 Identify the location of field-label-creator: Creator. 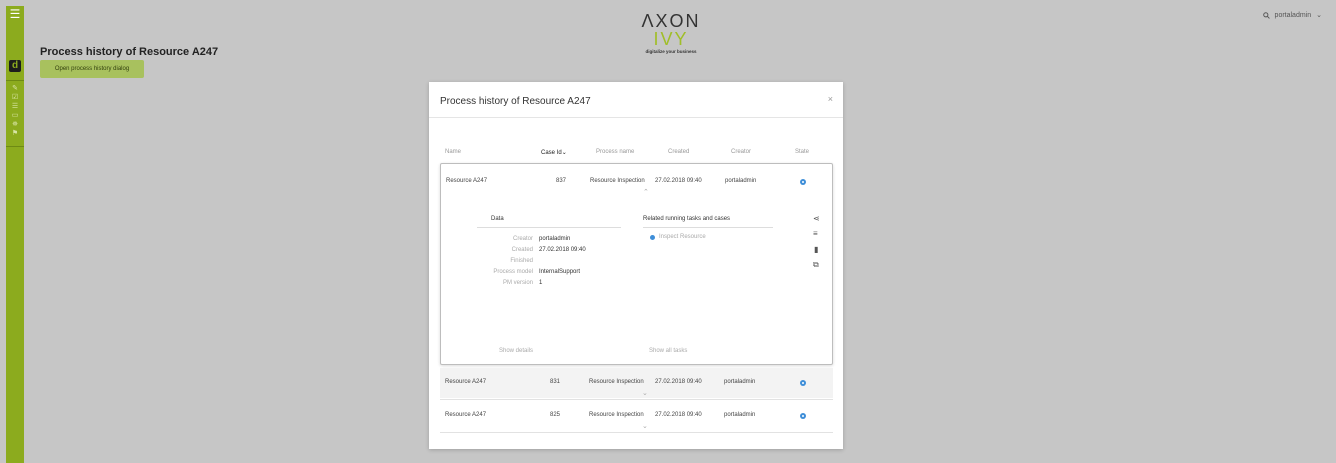
(522, 239).